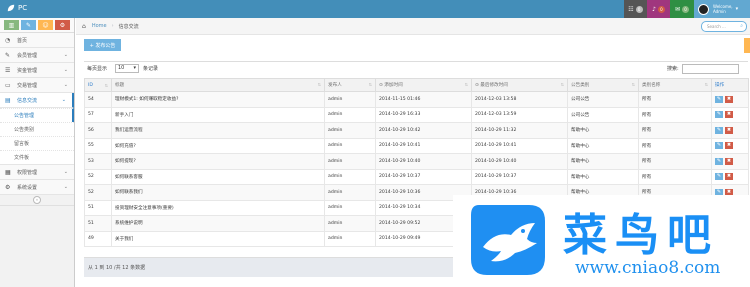  Describe the element at coordinates (37, 85) in the screenshot. I see `sidebar-item-trades: ▭ 交易管理 ⌄` at that location.